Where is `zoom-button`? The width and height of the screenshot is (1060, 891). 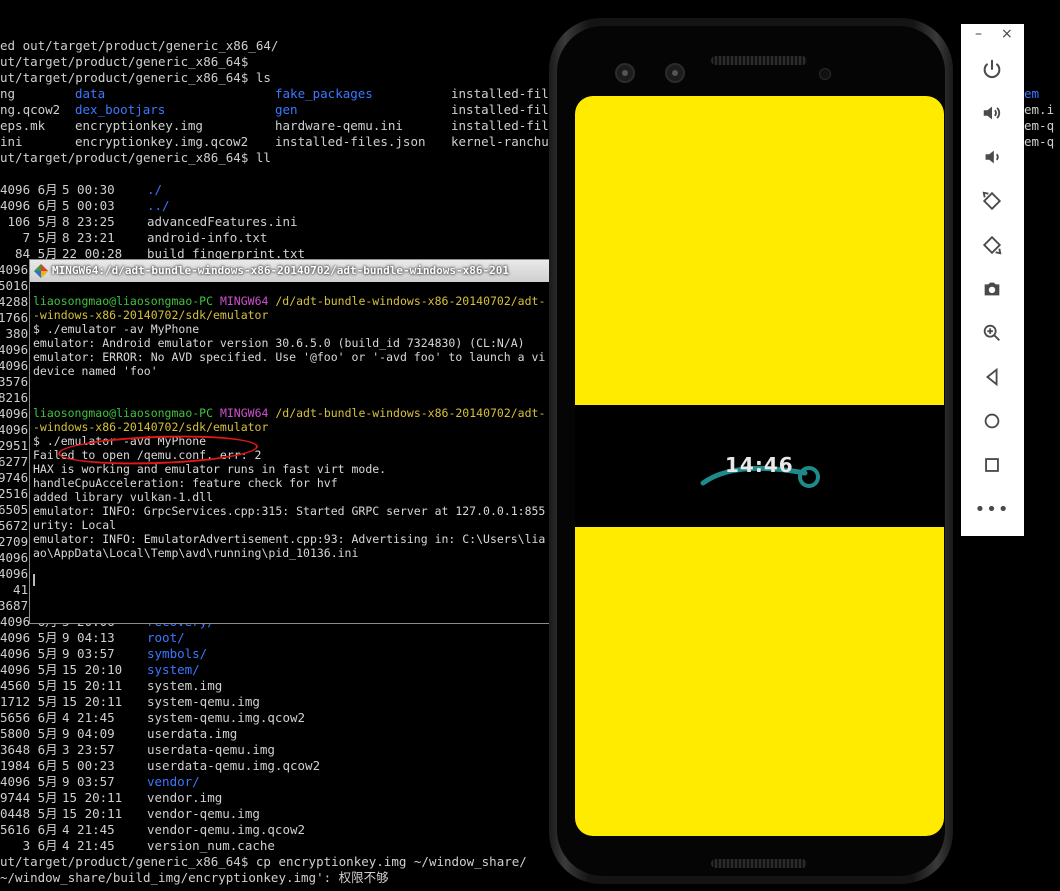 zoom-button is located at coordinates (992, 333).